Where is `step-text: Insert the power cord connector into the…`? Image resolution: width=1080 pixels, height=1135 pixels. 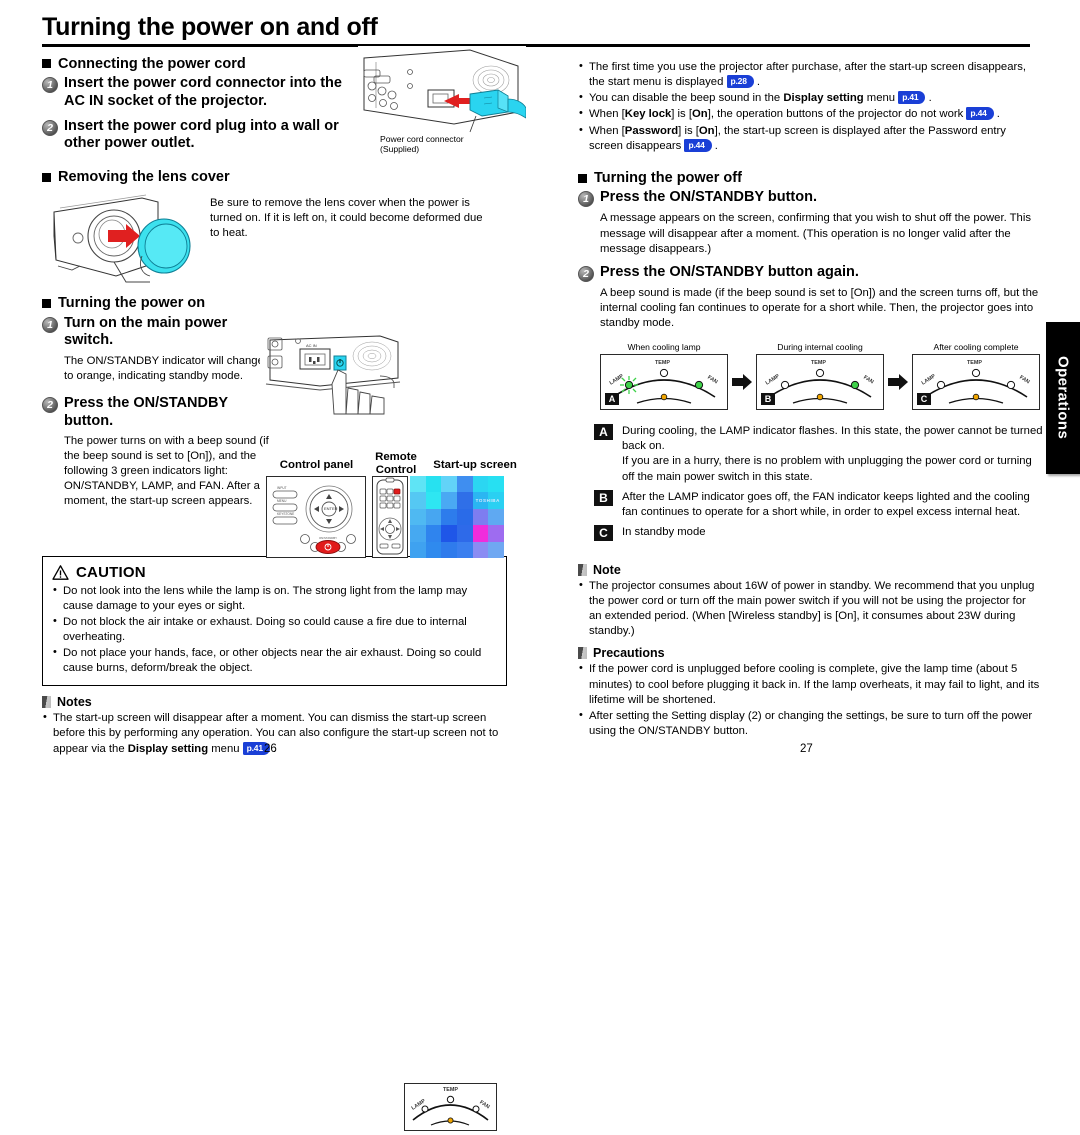
step-text: Insert the power cord connector into the… is located at coordinates (203, 92).